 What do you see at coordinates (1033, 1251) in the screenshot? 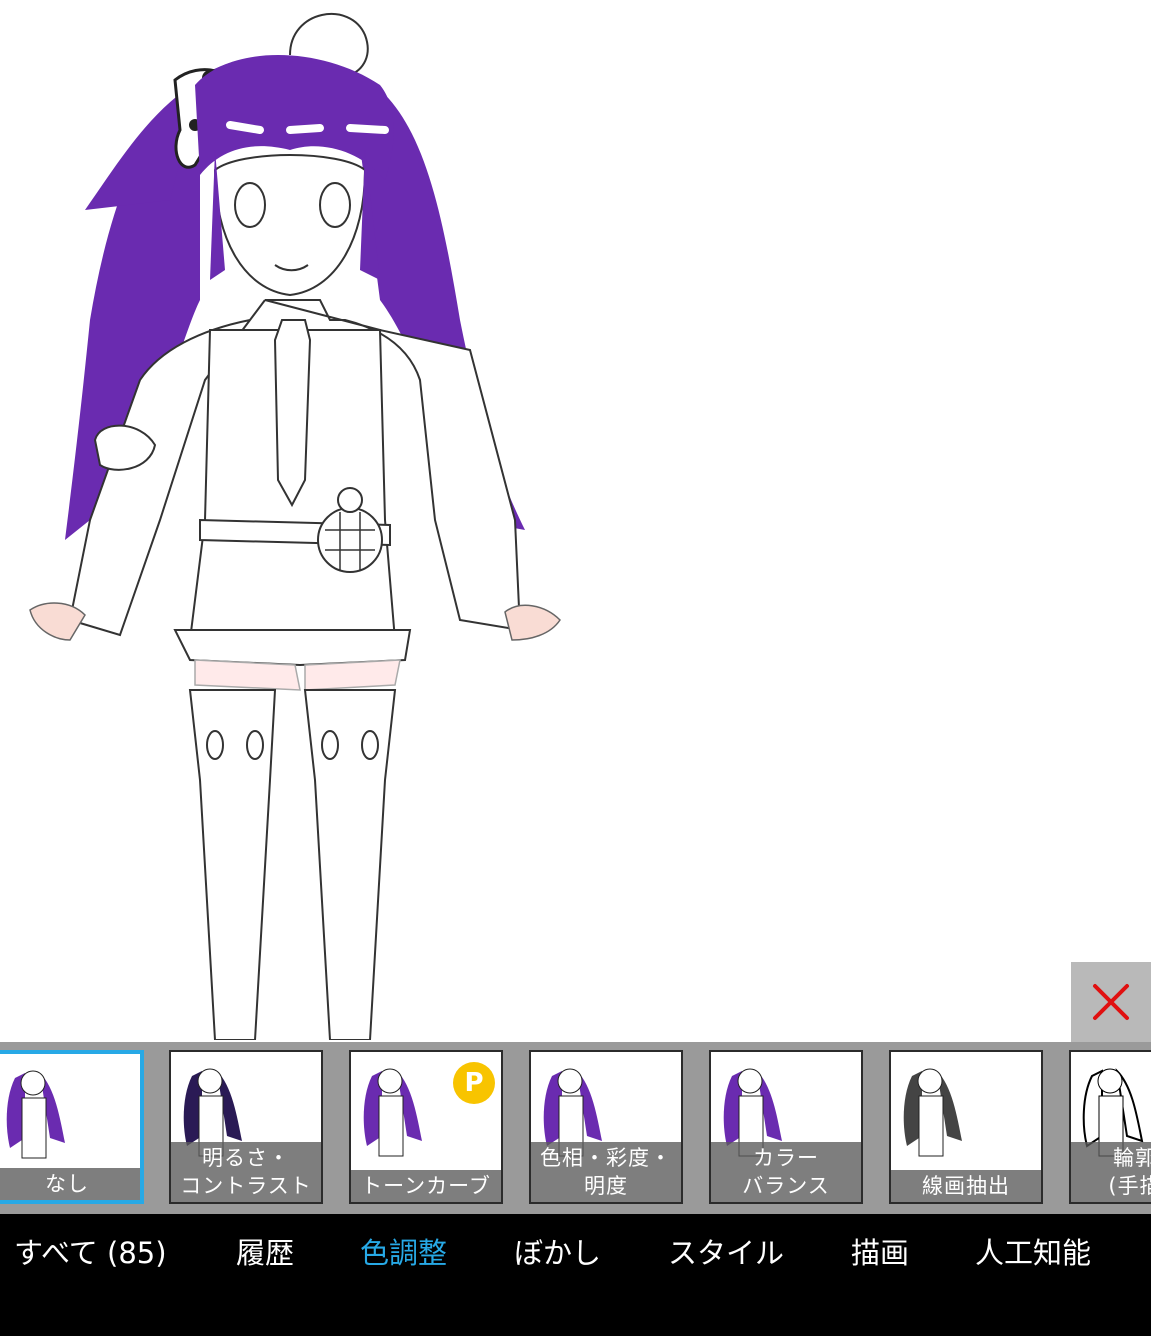
I see `tab-ai: 人工知能` at bounding box center [1033, 1251].